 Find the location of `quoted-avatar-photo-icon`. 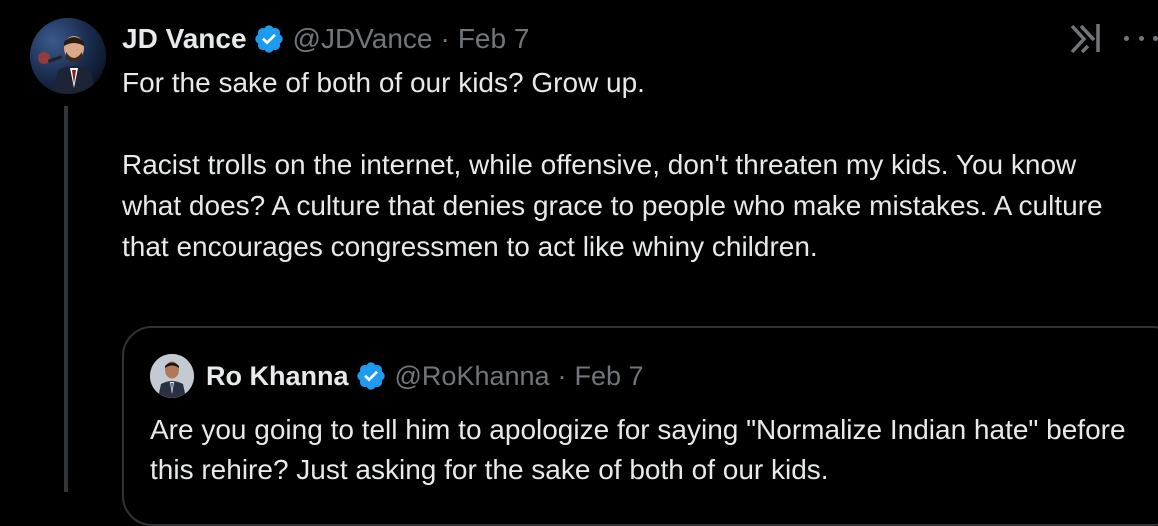

quoted-avatar-photo-icon is located at coordinates (172, 376).